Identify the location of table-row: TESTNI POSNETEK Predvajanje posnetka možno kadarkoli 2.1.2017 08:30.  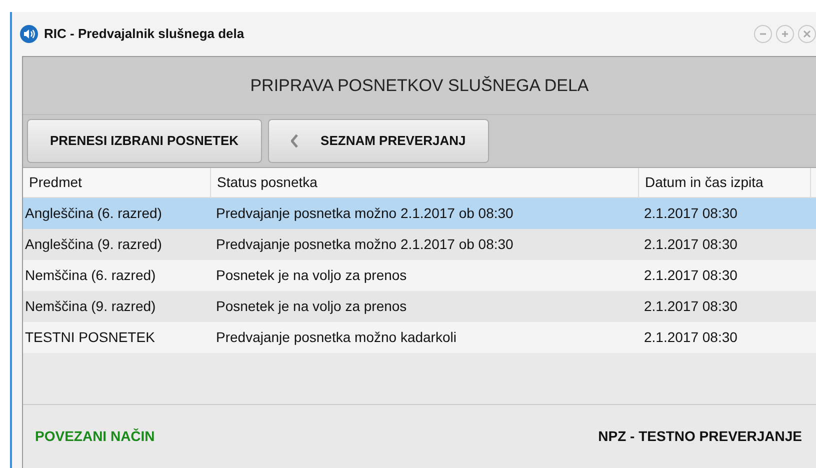
(419, 337).